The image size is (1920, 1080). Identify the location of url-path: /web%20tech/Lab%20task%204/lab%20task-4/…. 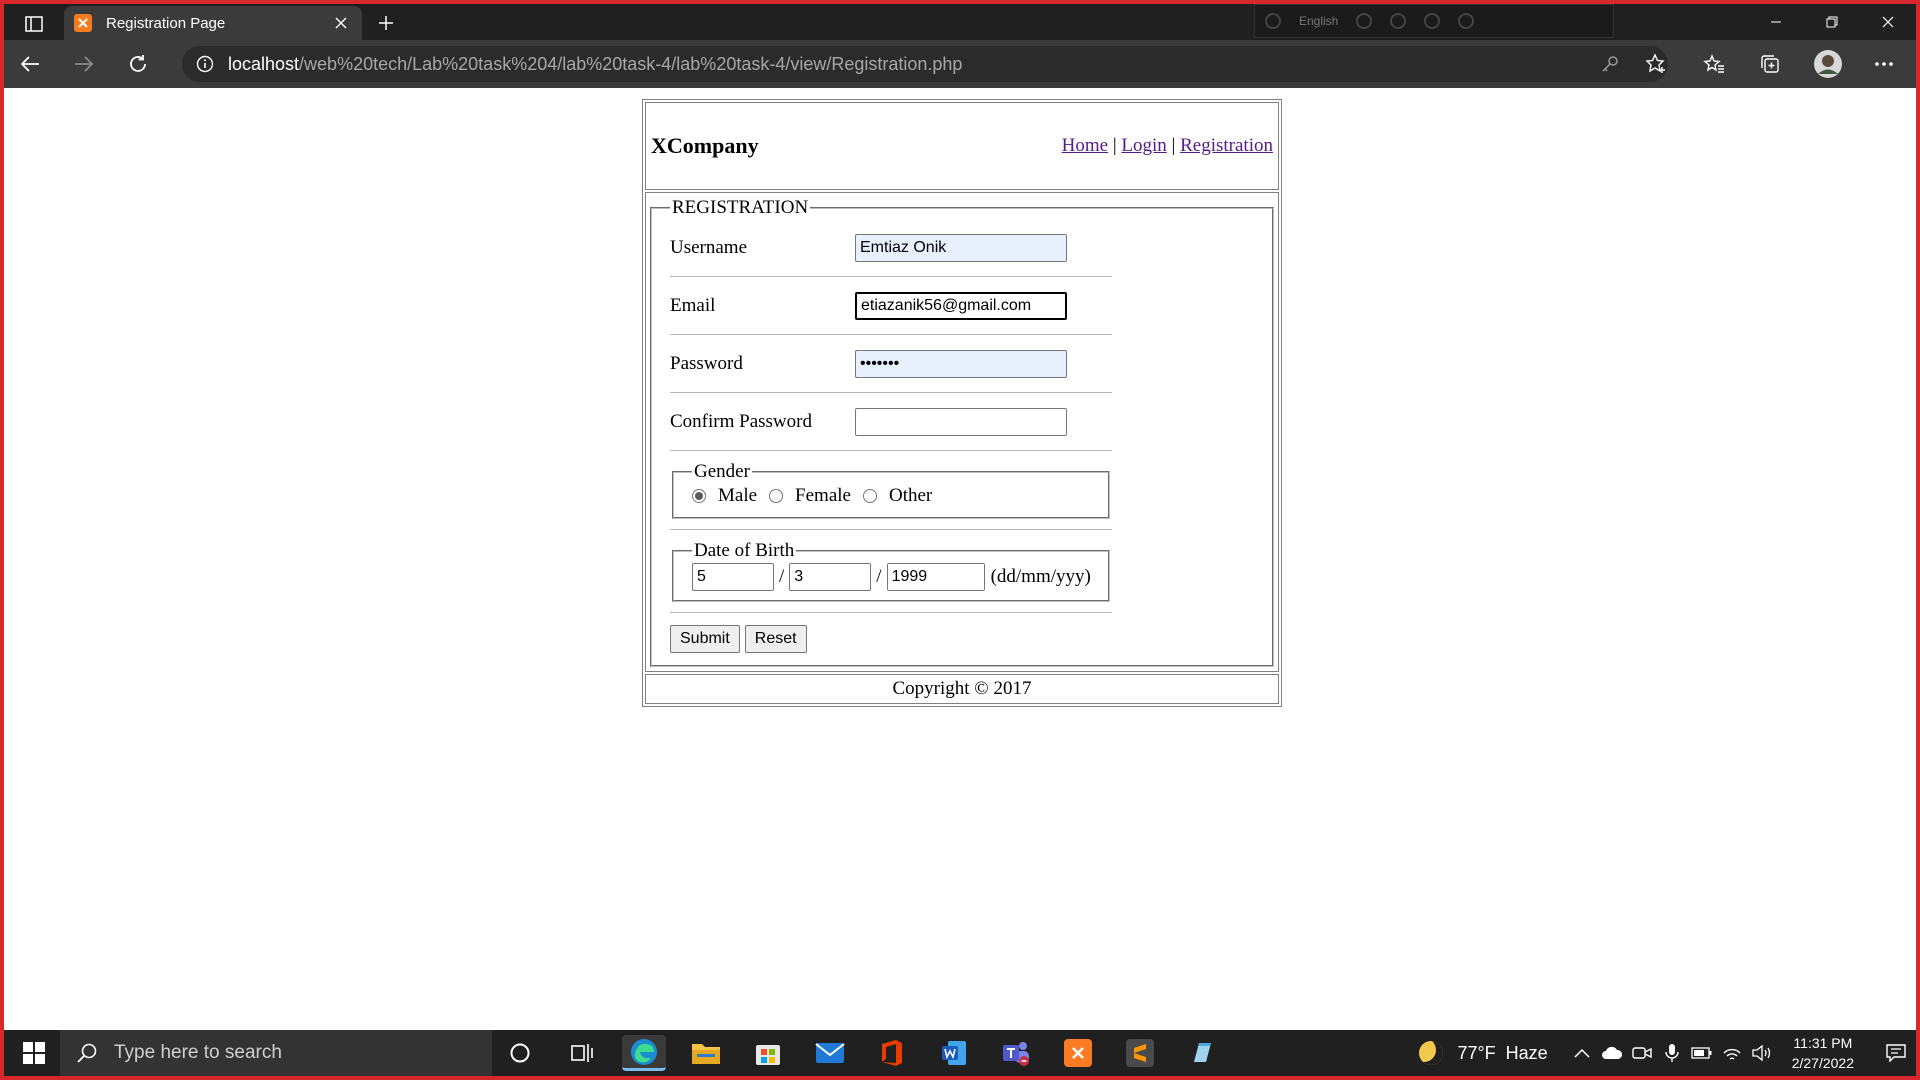
(631, 63).